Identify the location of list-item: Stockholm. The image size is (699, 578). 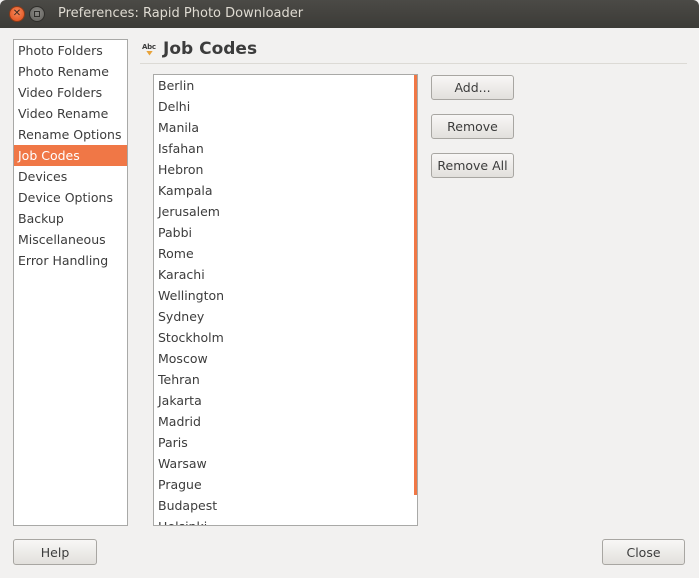
(285, 337).